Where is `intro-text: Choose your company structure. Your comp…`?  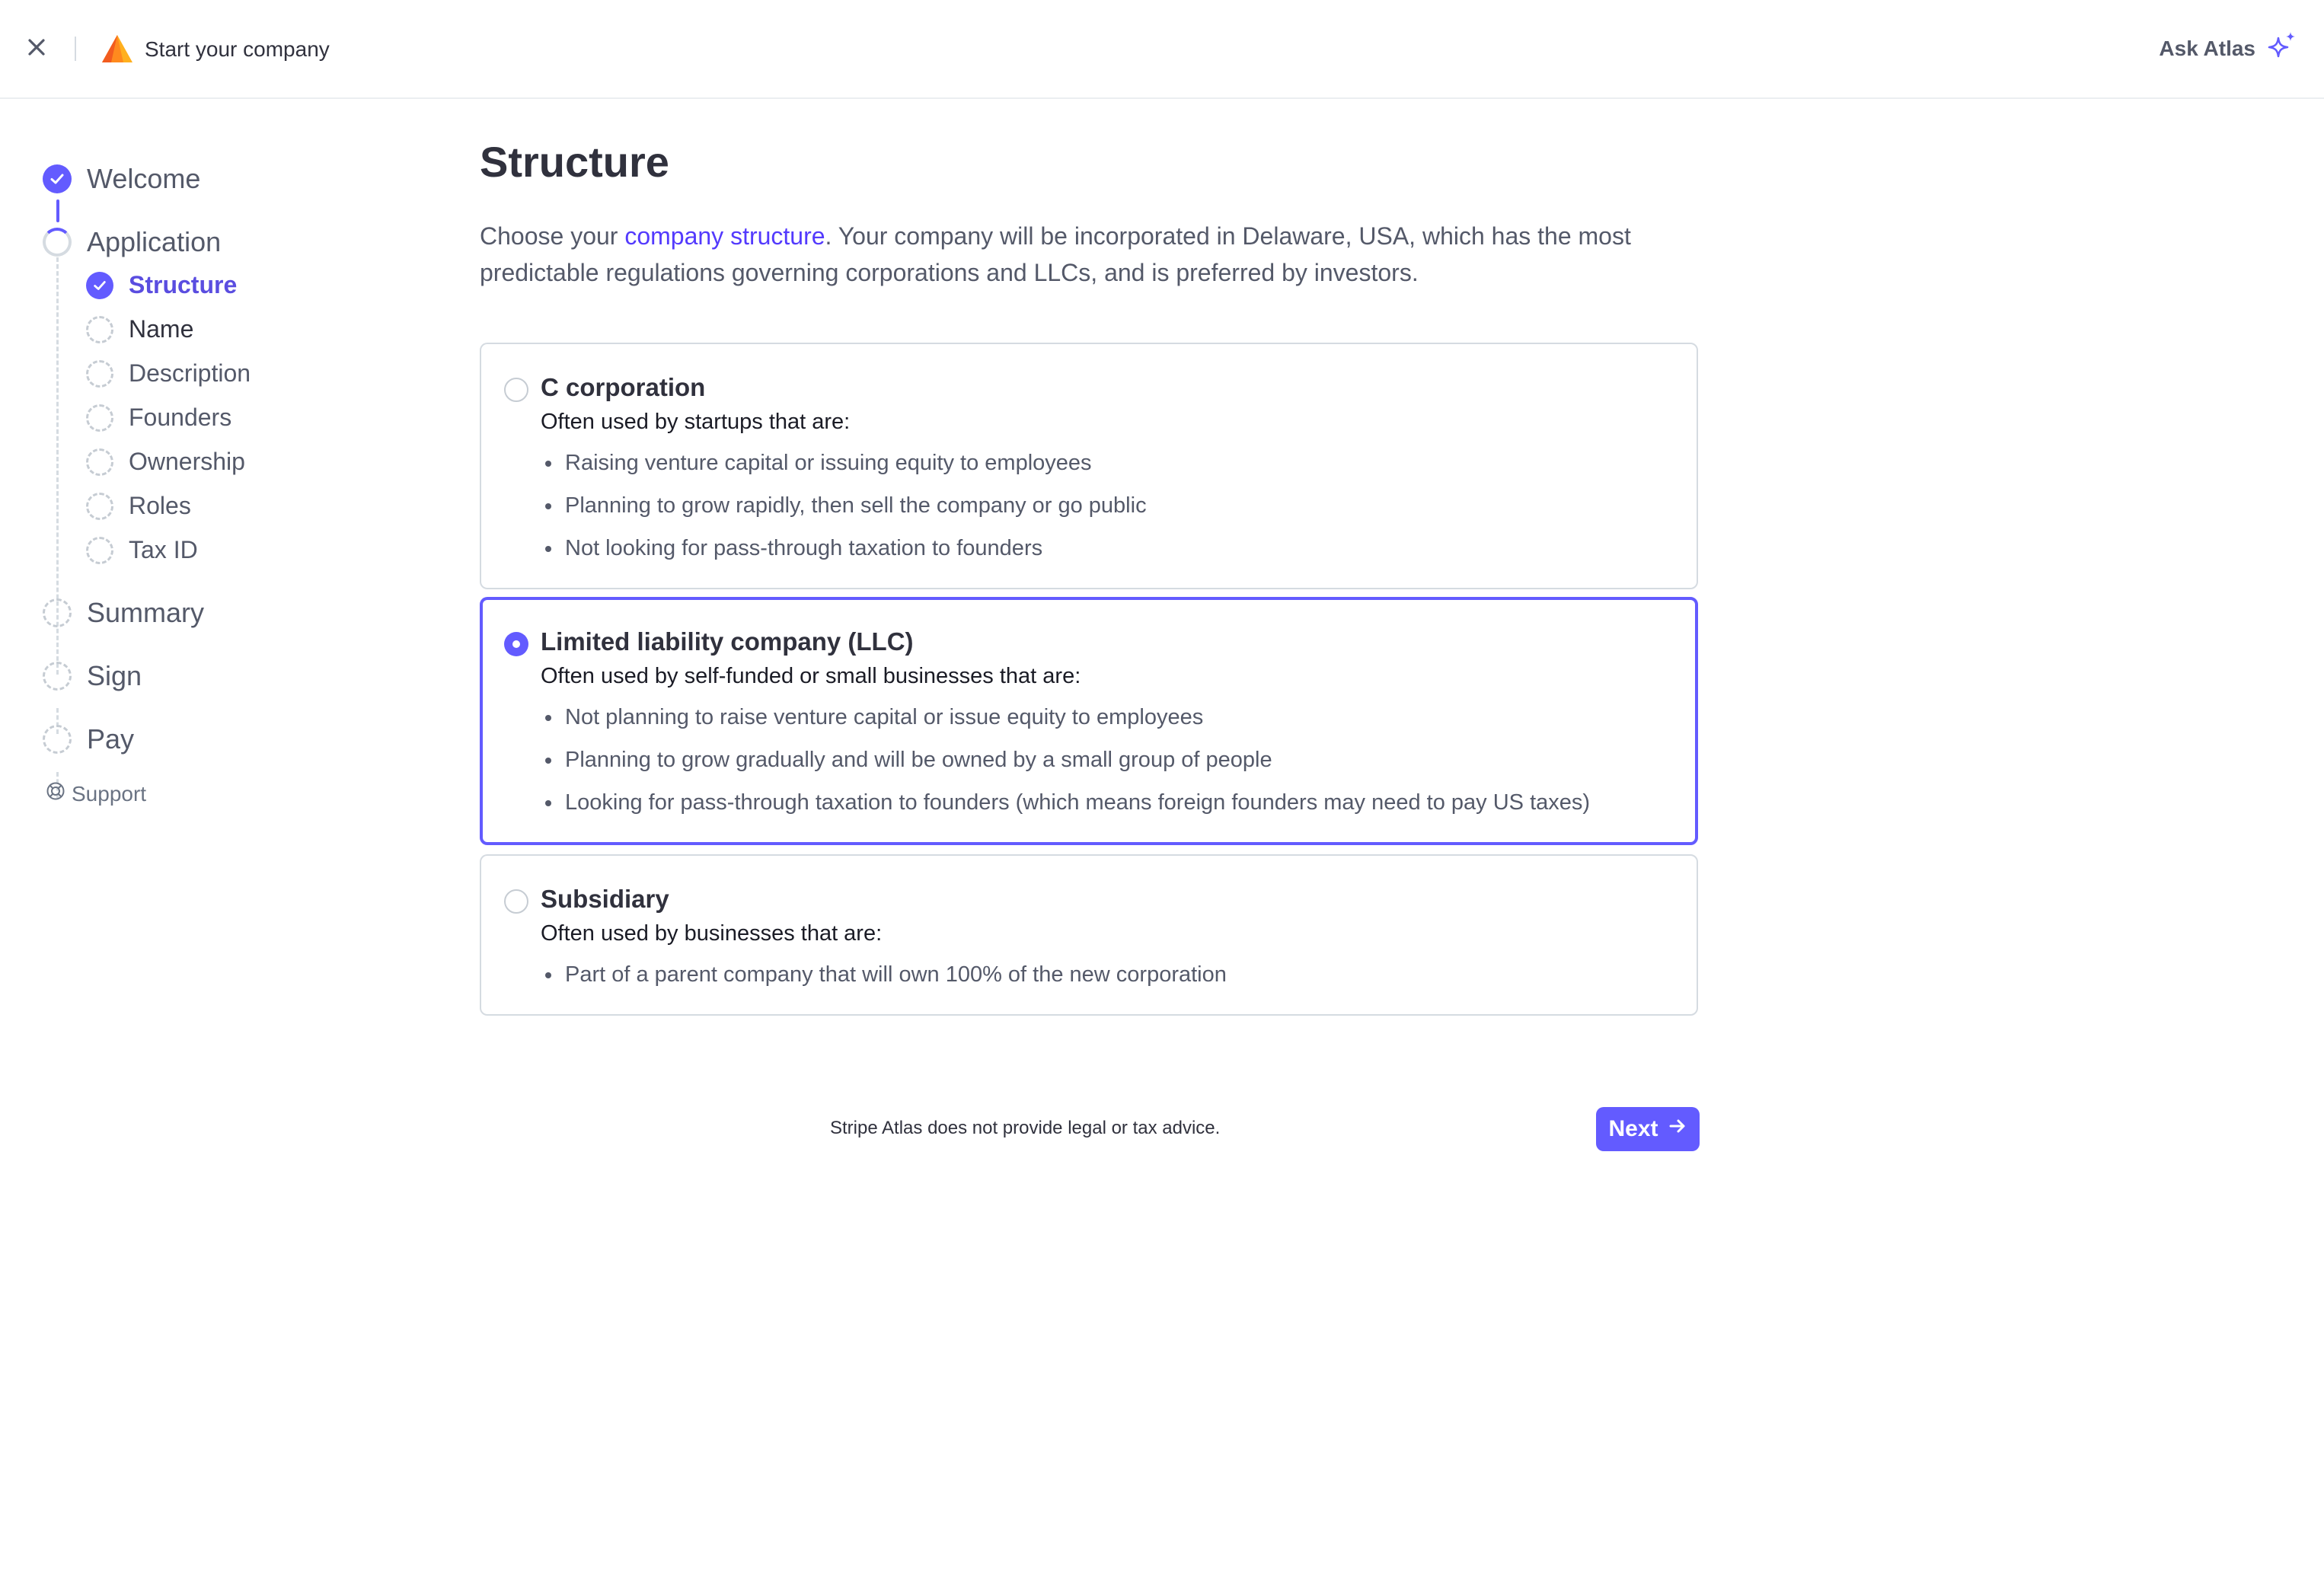 intro-text: Choose your company structure. Your comp… is located at coordinates (1089, 254).